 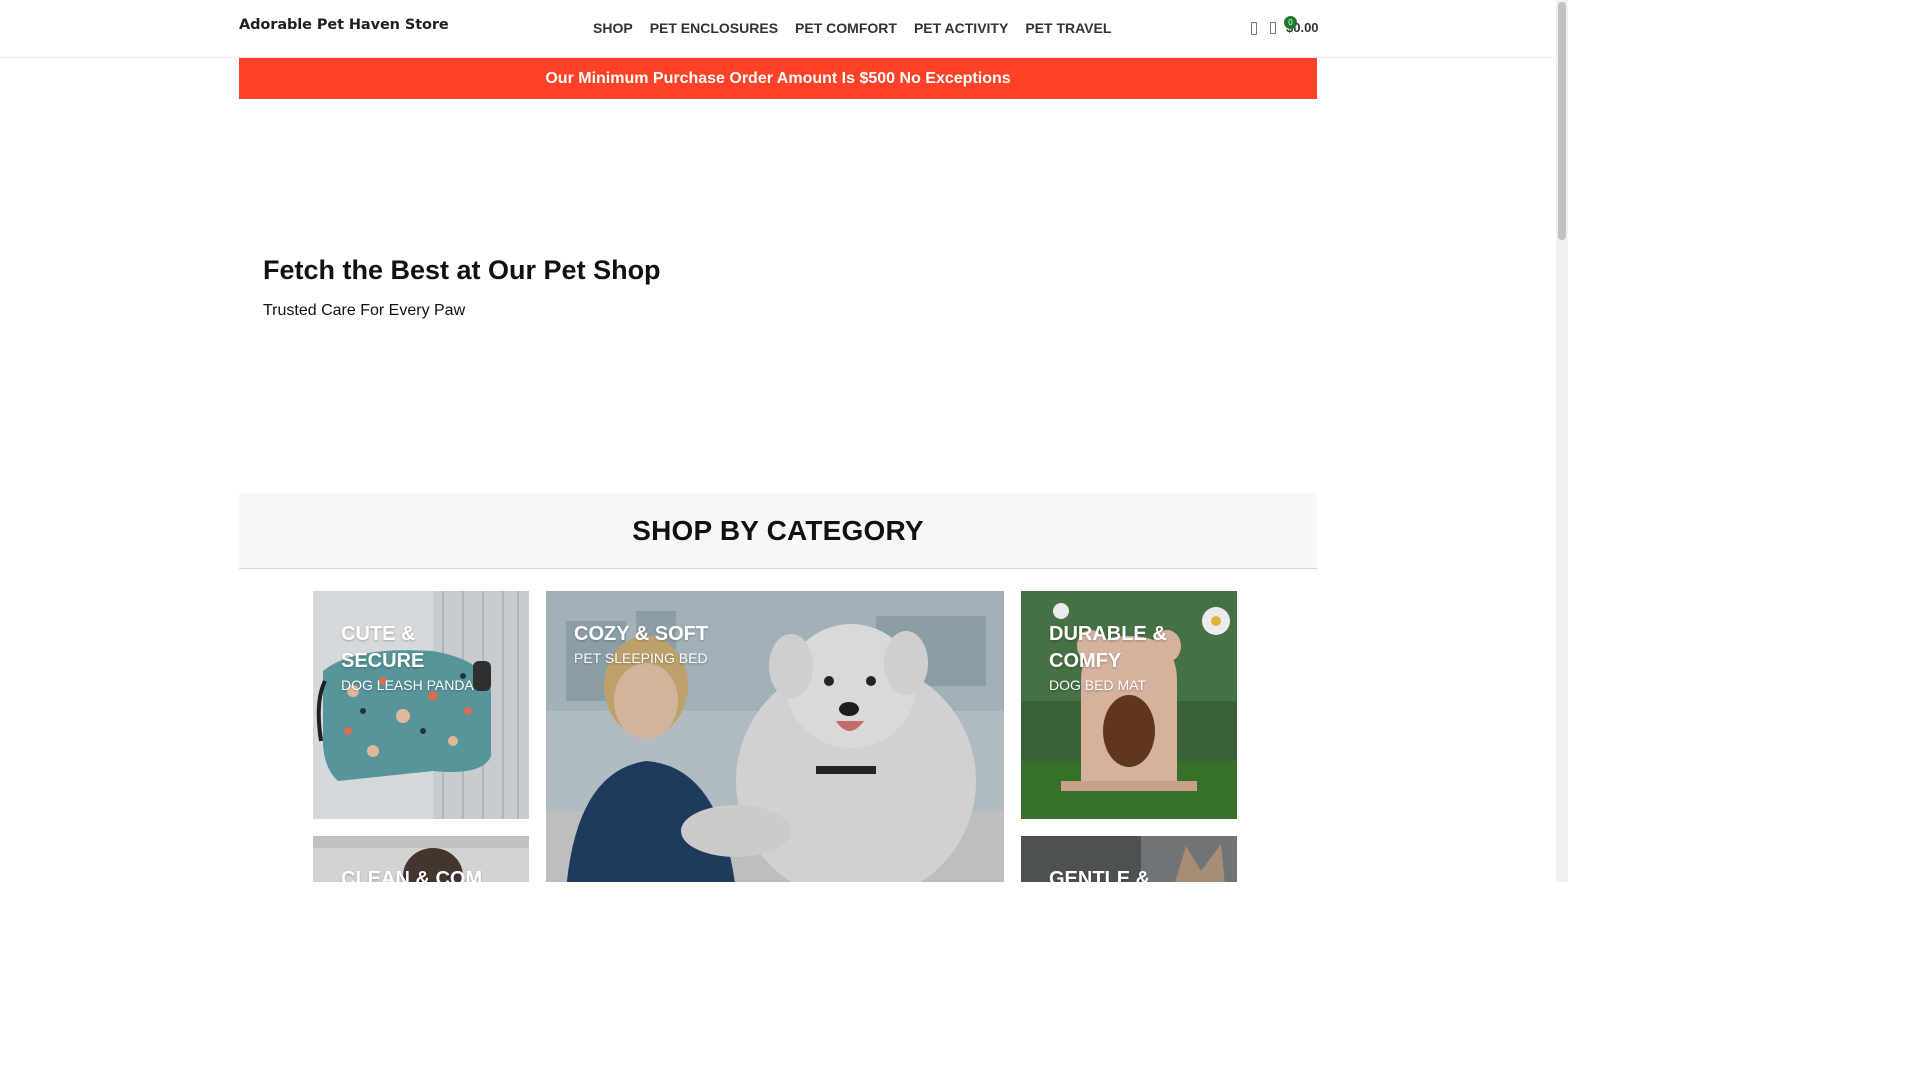 What do you see at coordinates (1129, 705) in the screenshot?
I see `category-tile-durable-comfy: DURABLE & COMFY DOG BED MAT` at bounding box center [1129, 705].